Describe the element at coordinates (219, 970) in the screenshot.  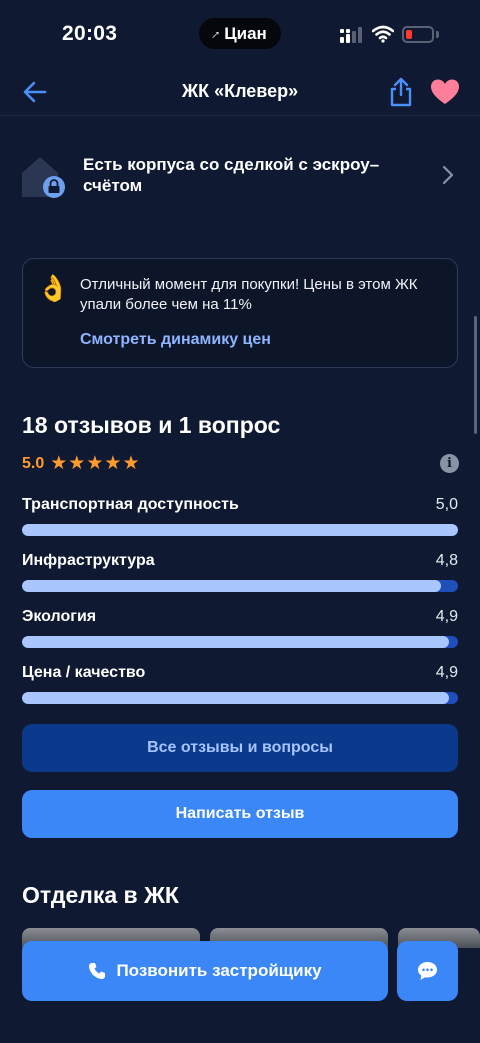
I see `call-developer-label: Позвонить застройщику` at that location.